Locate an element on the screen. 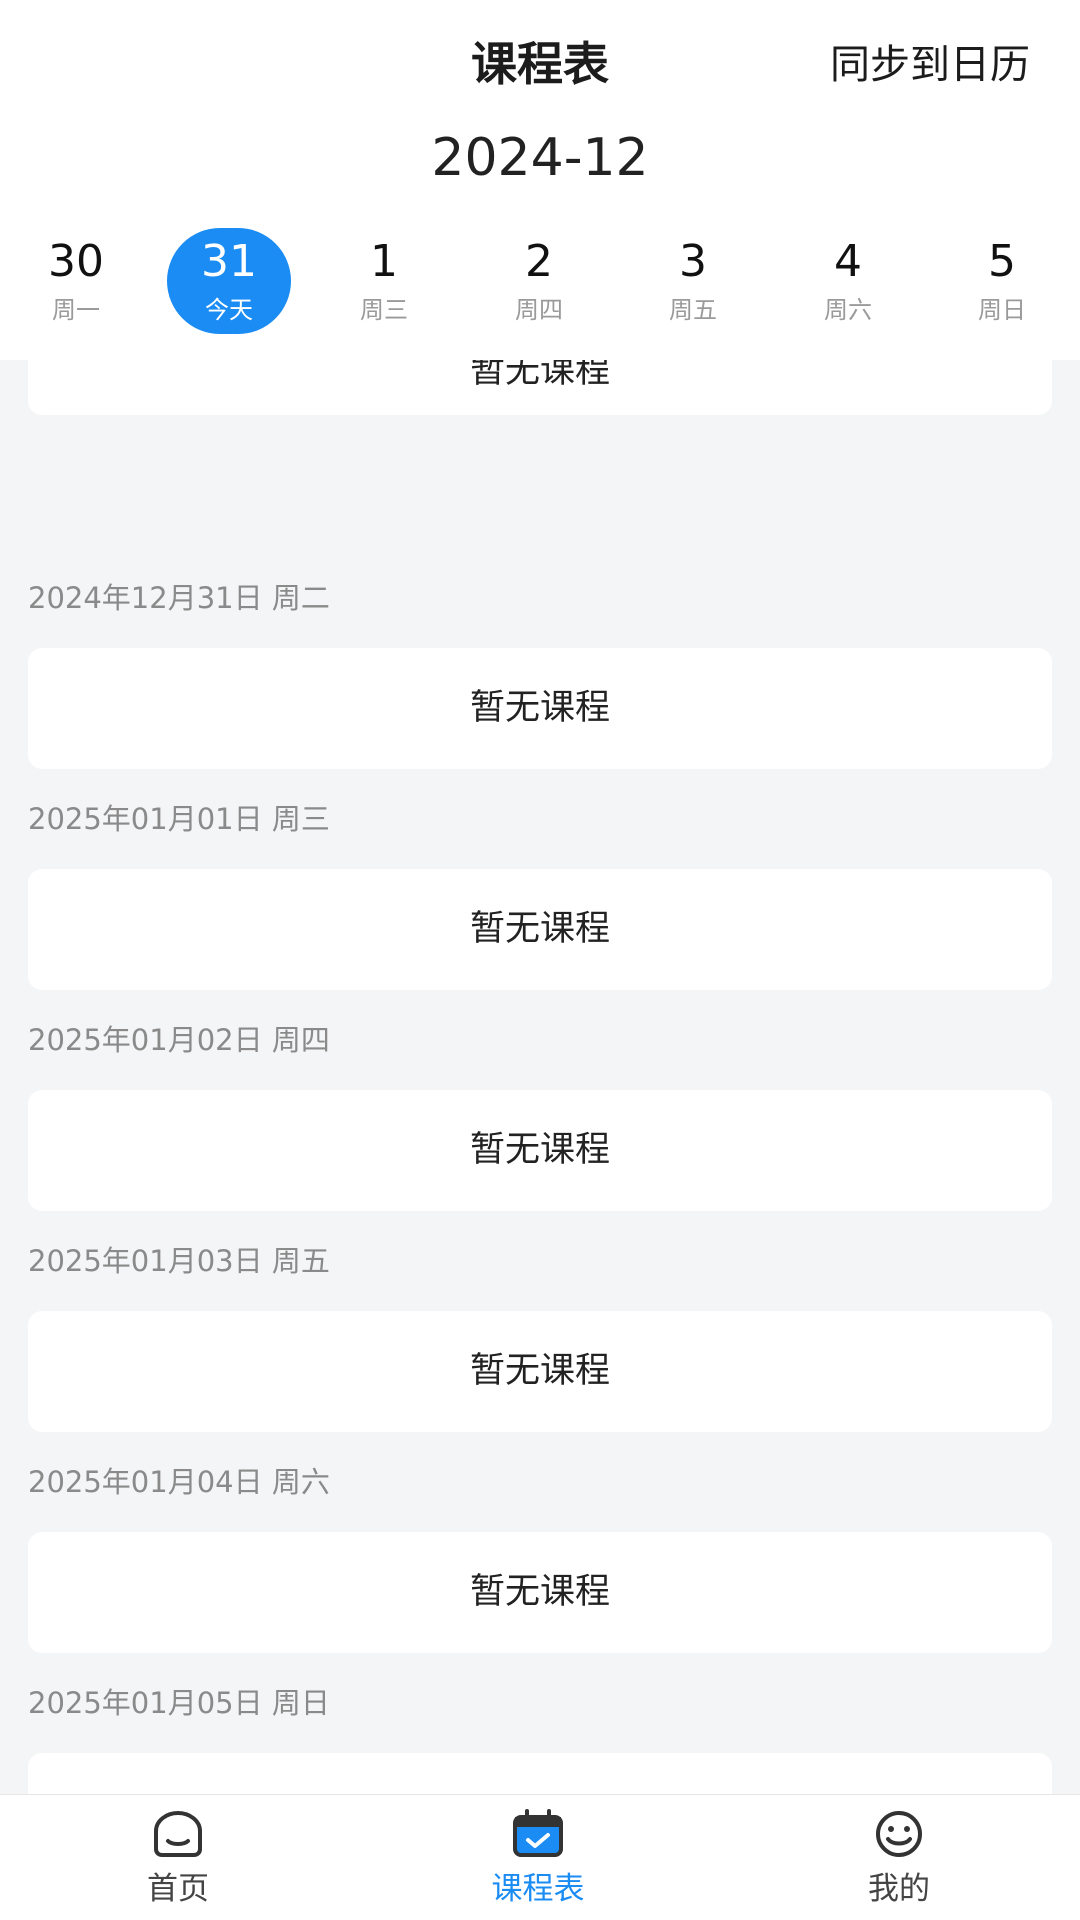 This screenshot has width=1080, height=1920. week-day-5: 4 周六 is located at coordinates (848, 281).